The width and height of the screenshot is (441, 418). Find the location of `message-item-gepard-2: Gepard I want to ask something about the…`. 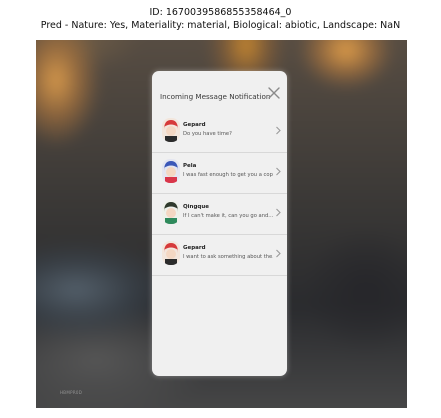

message-item-gepard-2: Gepard I want to ask something about the… is located at coordinates (219, 255).